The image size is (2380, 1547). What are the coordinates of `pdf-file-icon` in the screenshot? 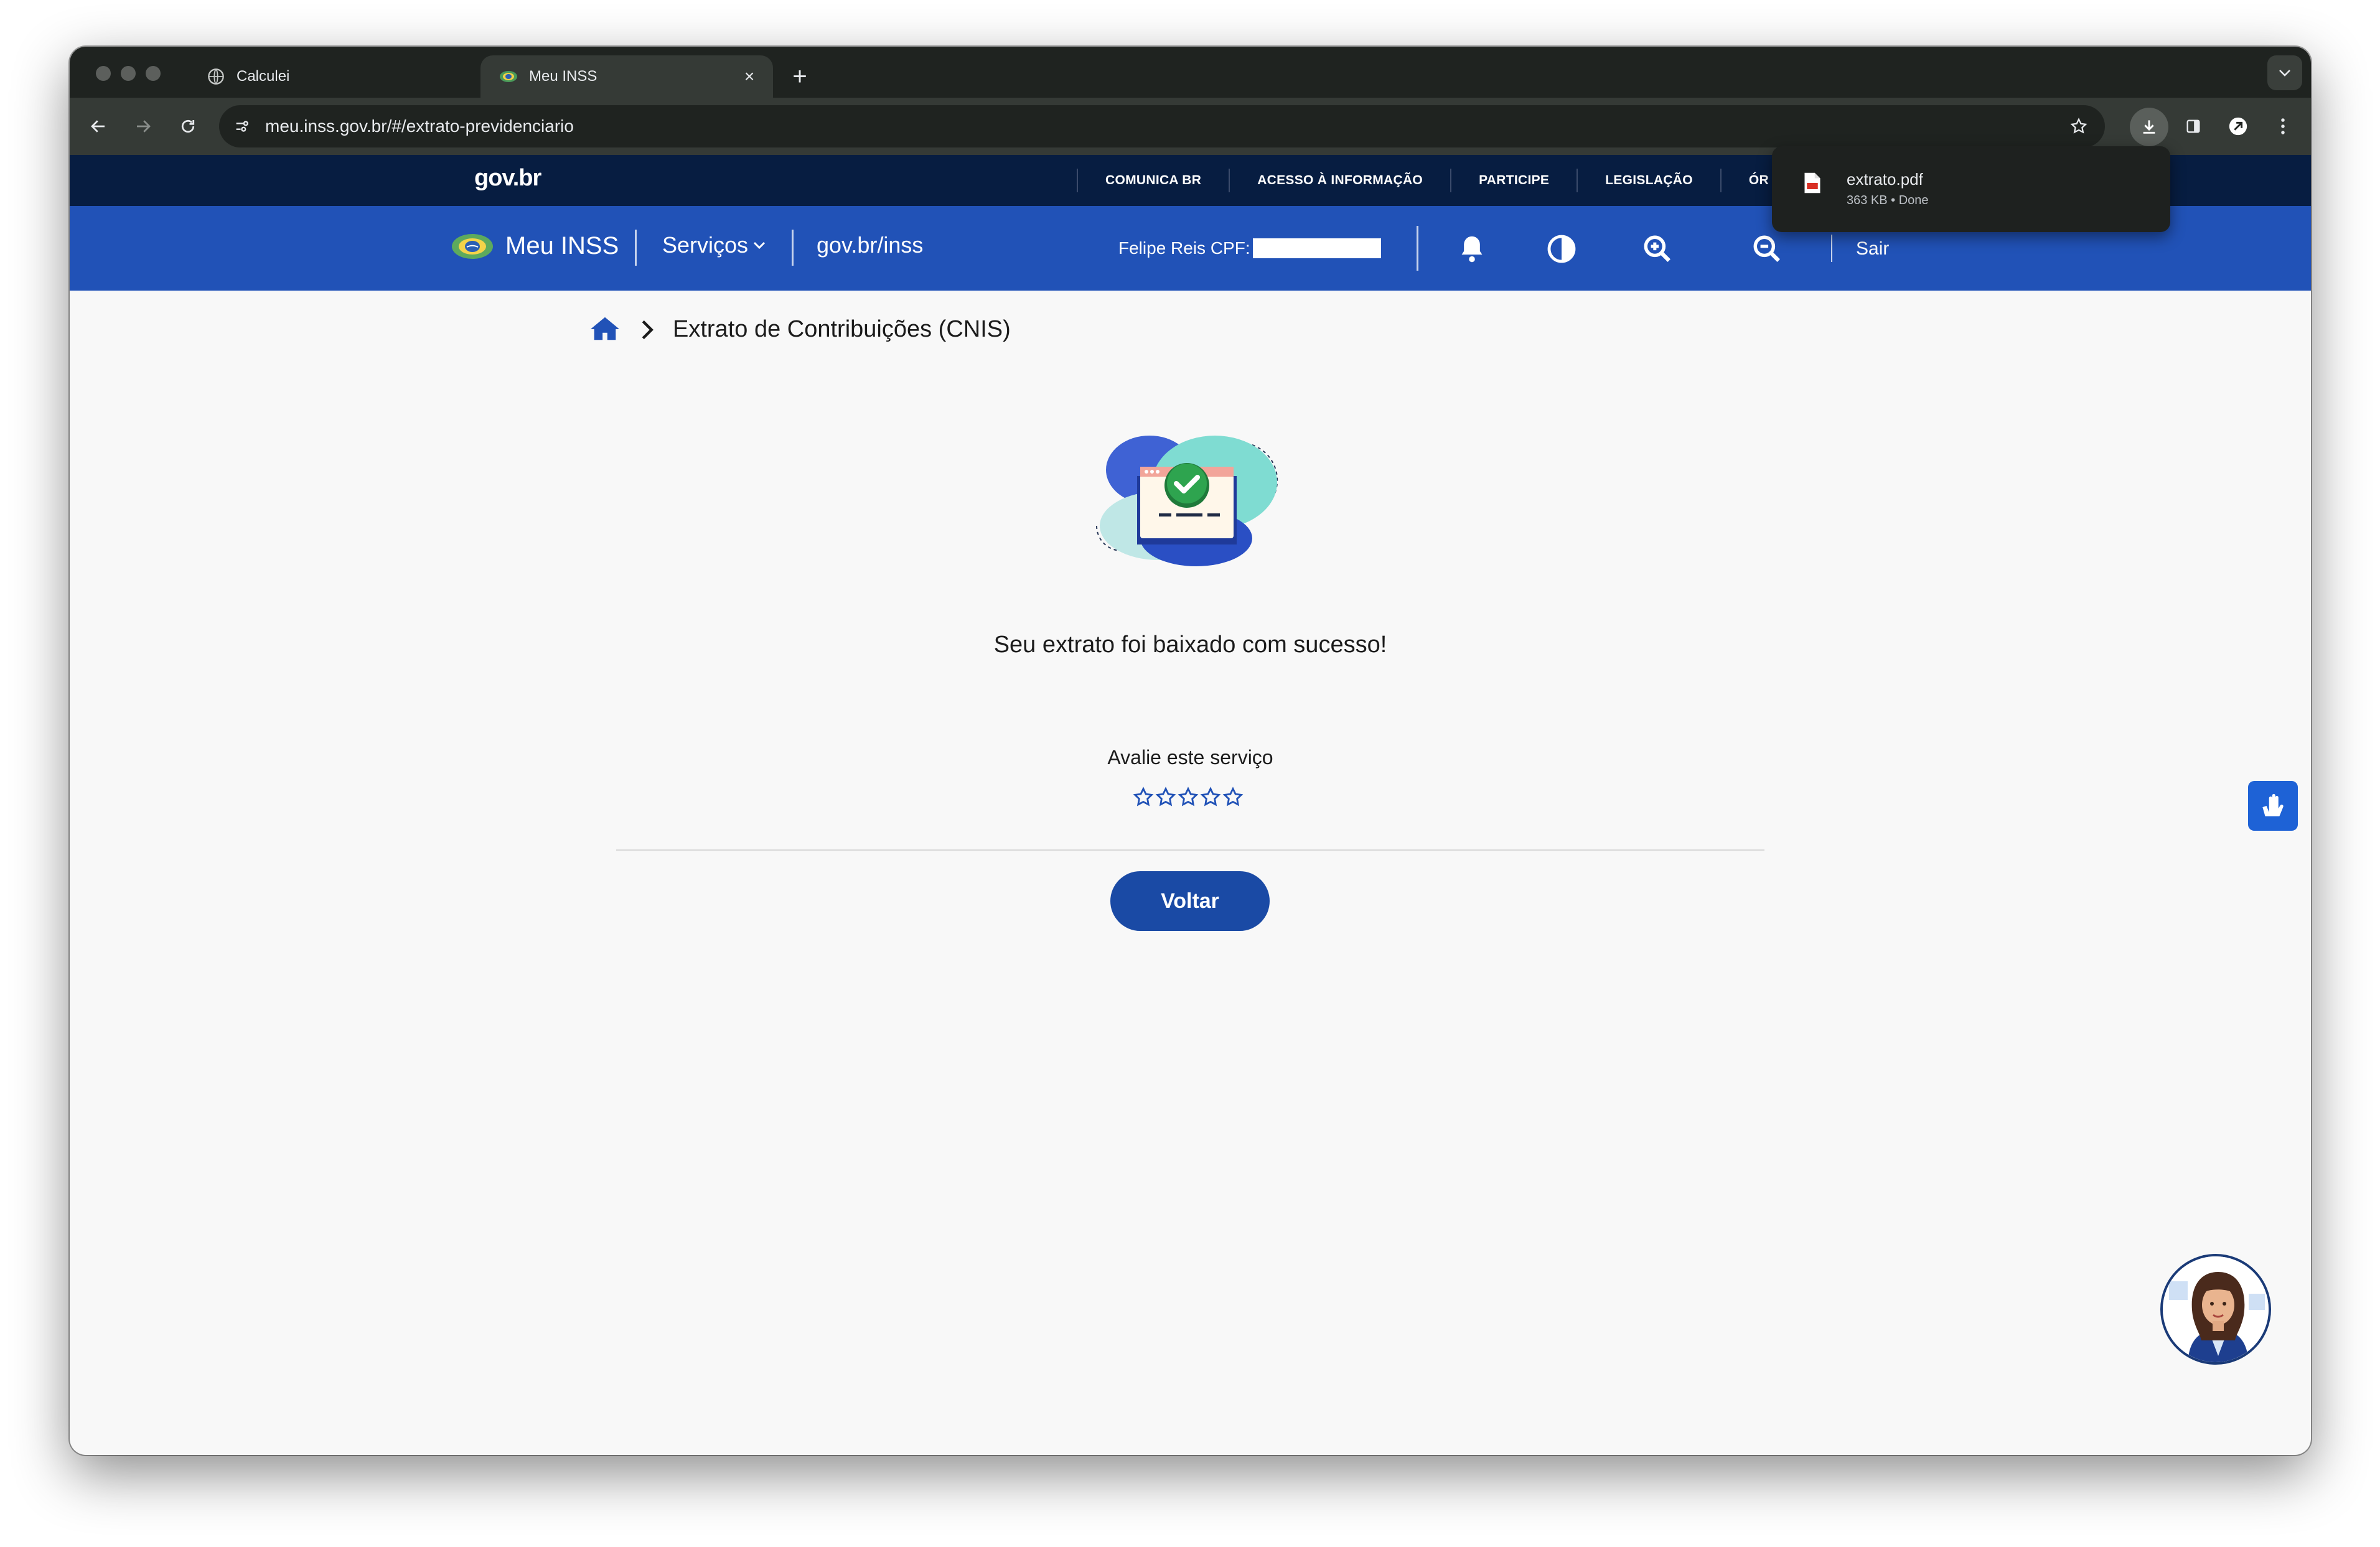 It's located at (1813, 184).